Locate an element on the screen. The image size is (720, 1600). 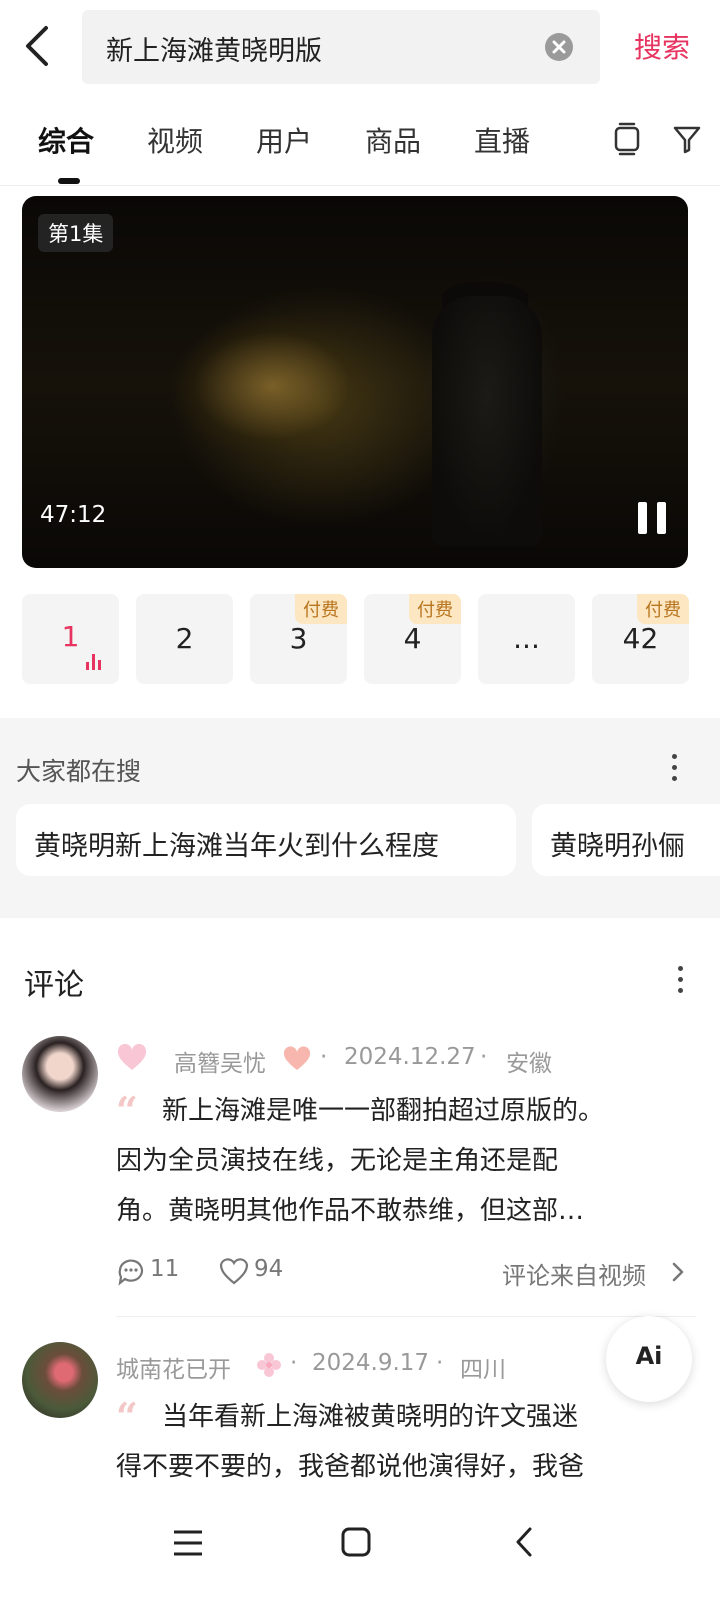
system-navigation-bar is located at coordinates (360, 1550).